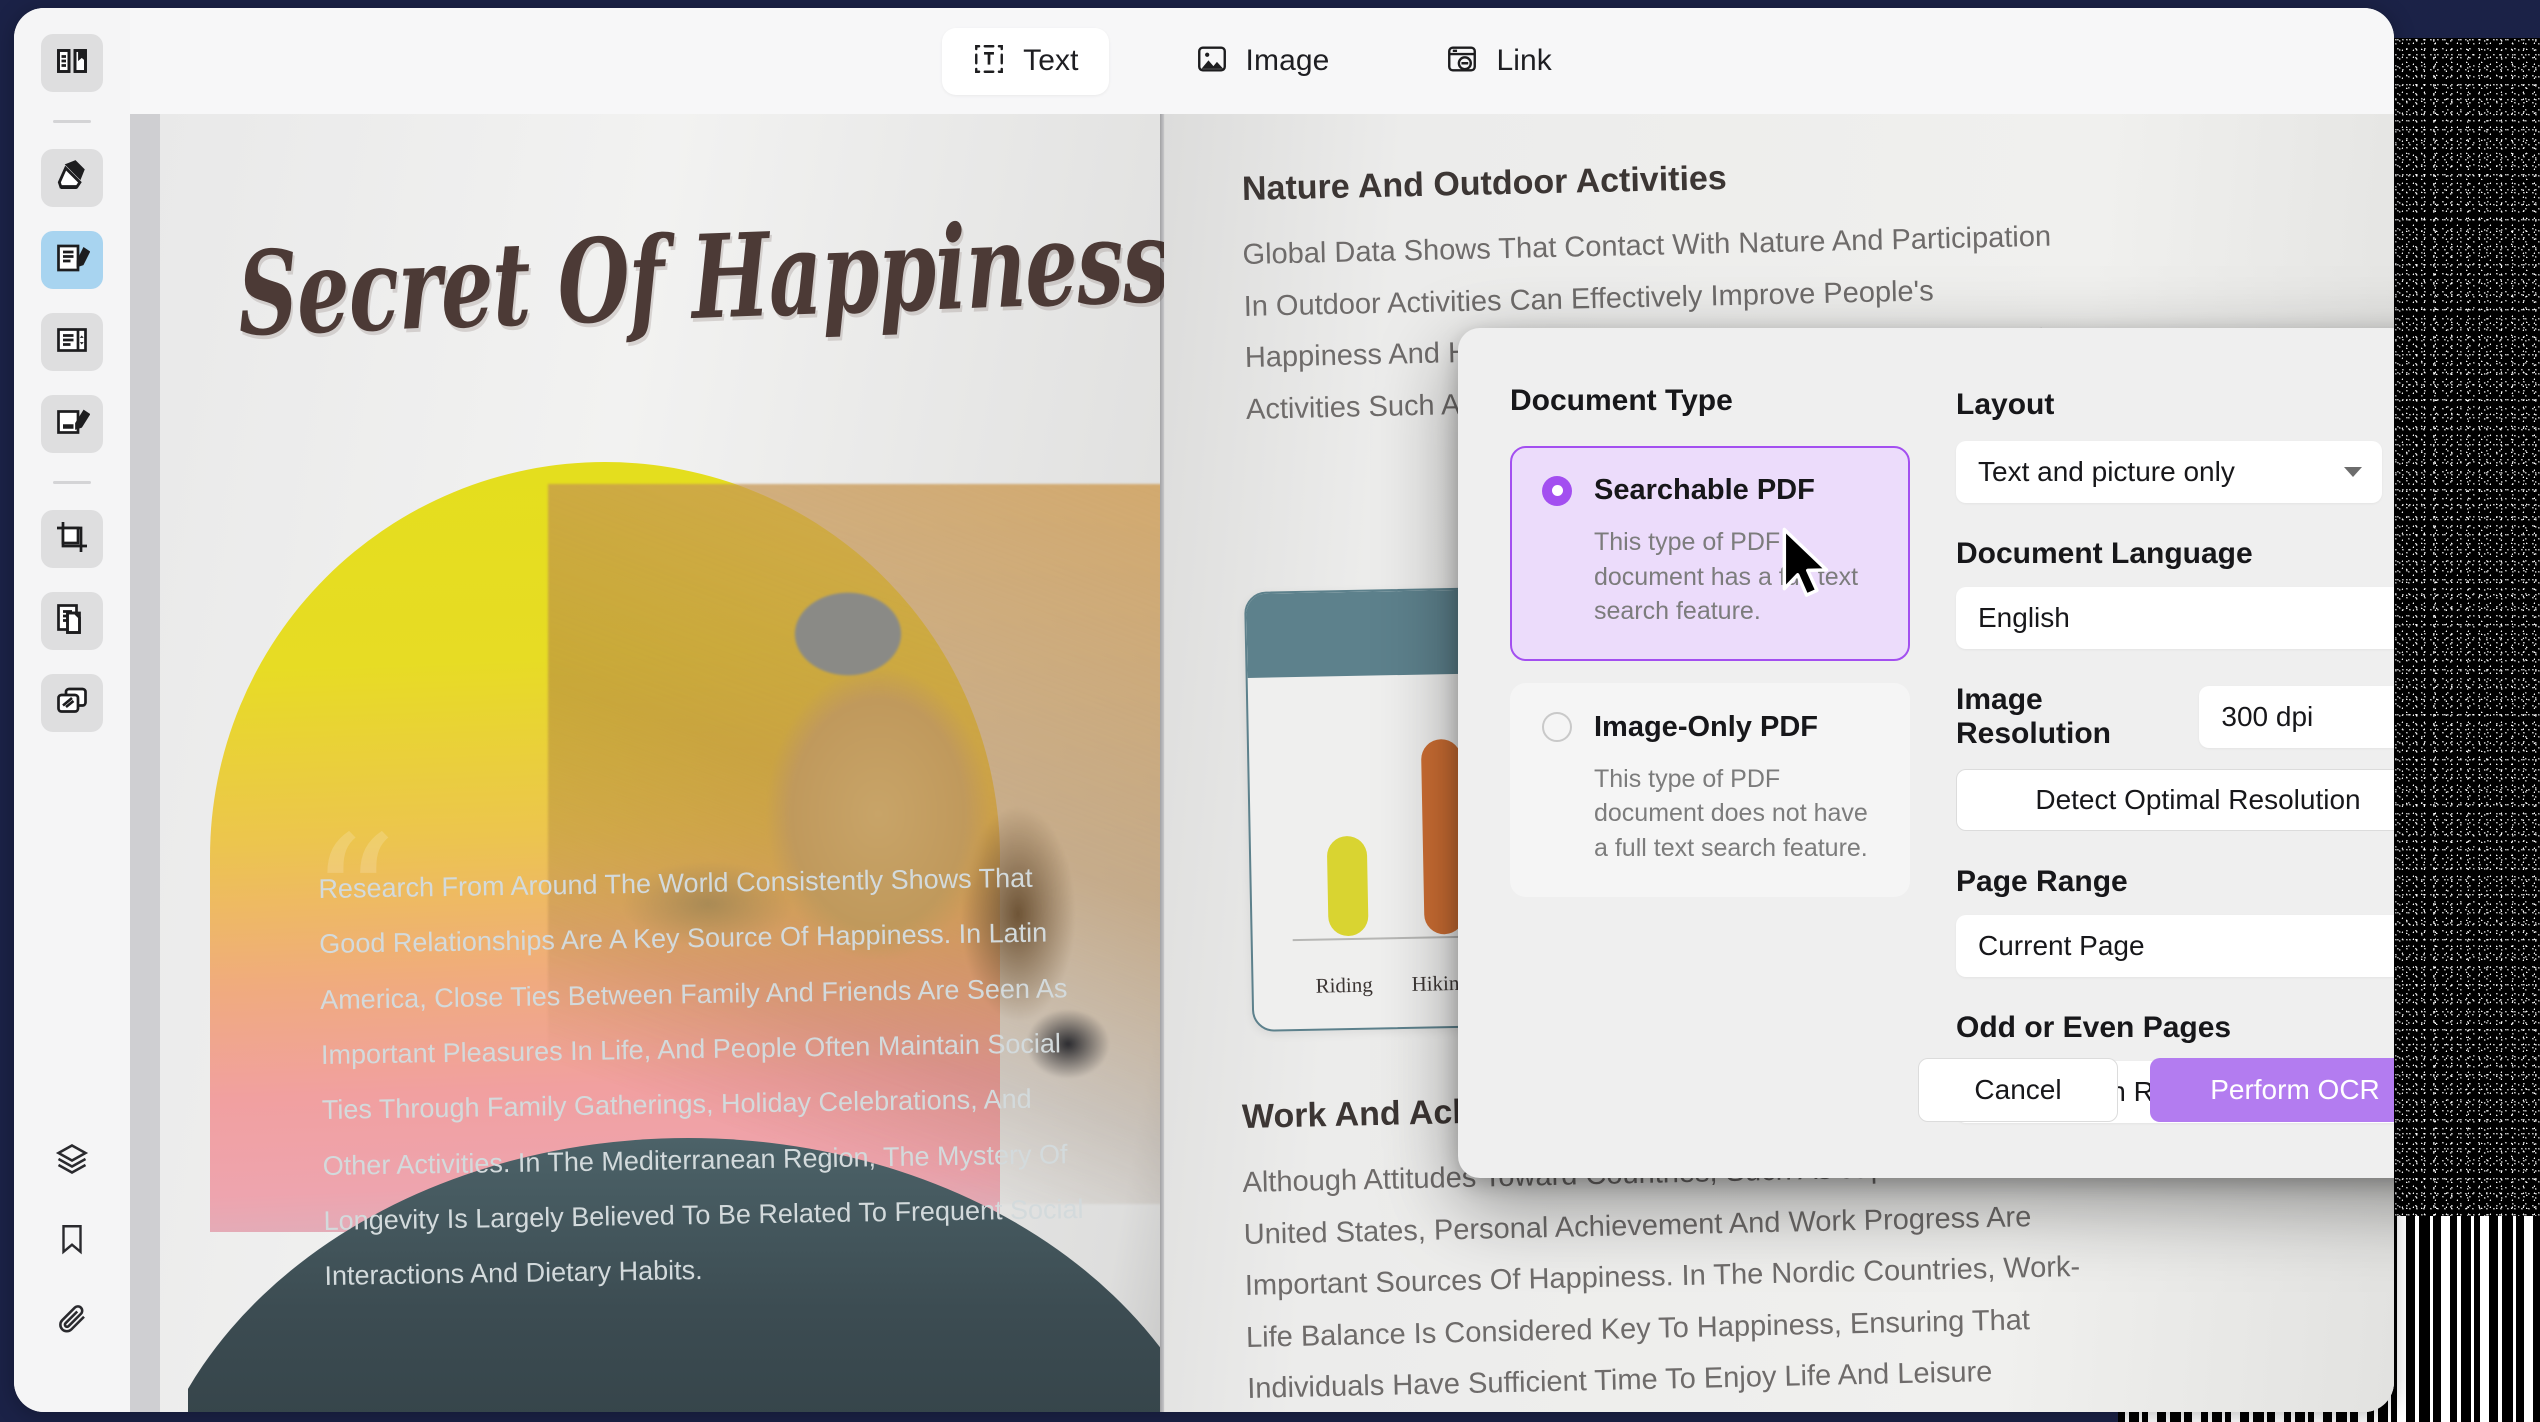 The height and width of the screenshot is (1422, 2540). I want to click on option-image-only-pdf-label: Image-Only PDF, so click(1706, 726).